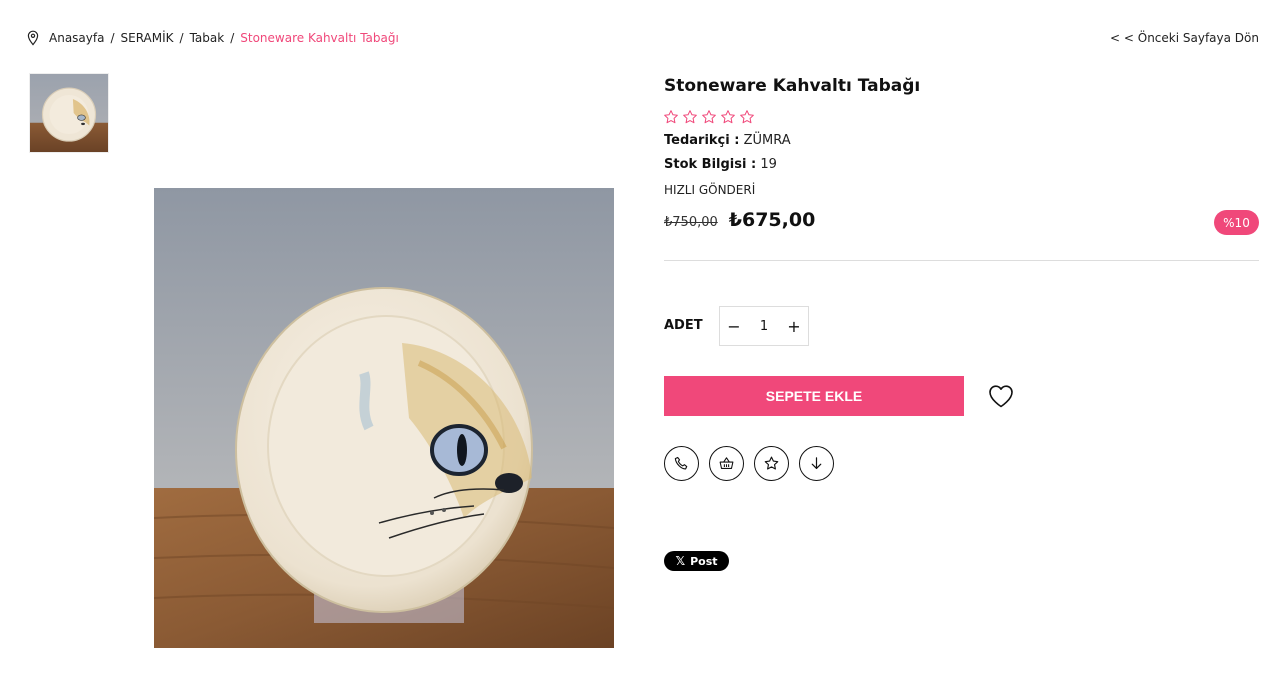 The width and height of the screenshot is (1278, 685). What do you see at coordinates (794, 326) in the screenshot?
I see `quantity-increase-button: +` at bounding box center [794, 326].